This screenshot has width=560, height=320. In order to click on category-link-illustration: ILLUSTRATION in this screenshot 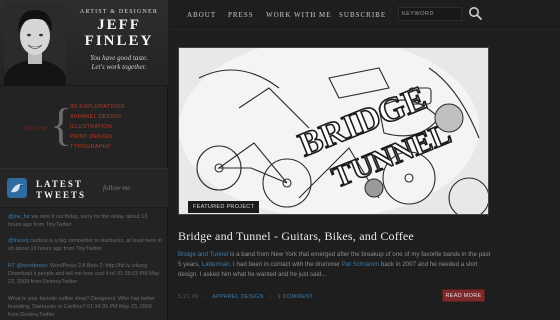, I will do `click(97, 127)`.